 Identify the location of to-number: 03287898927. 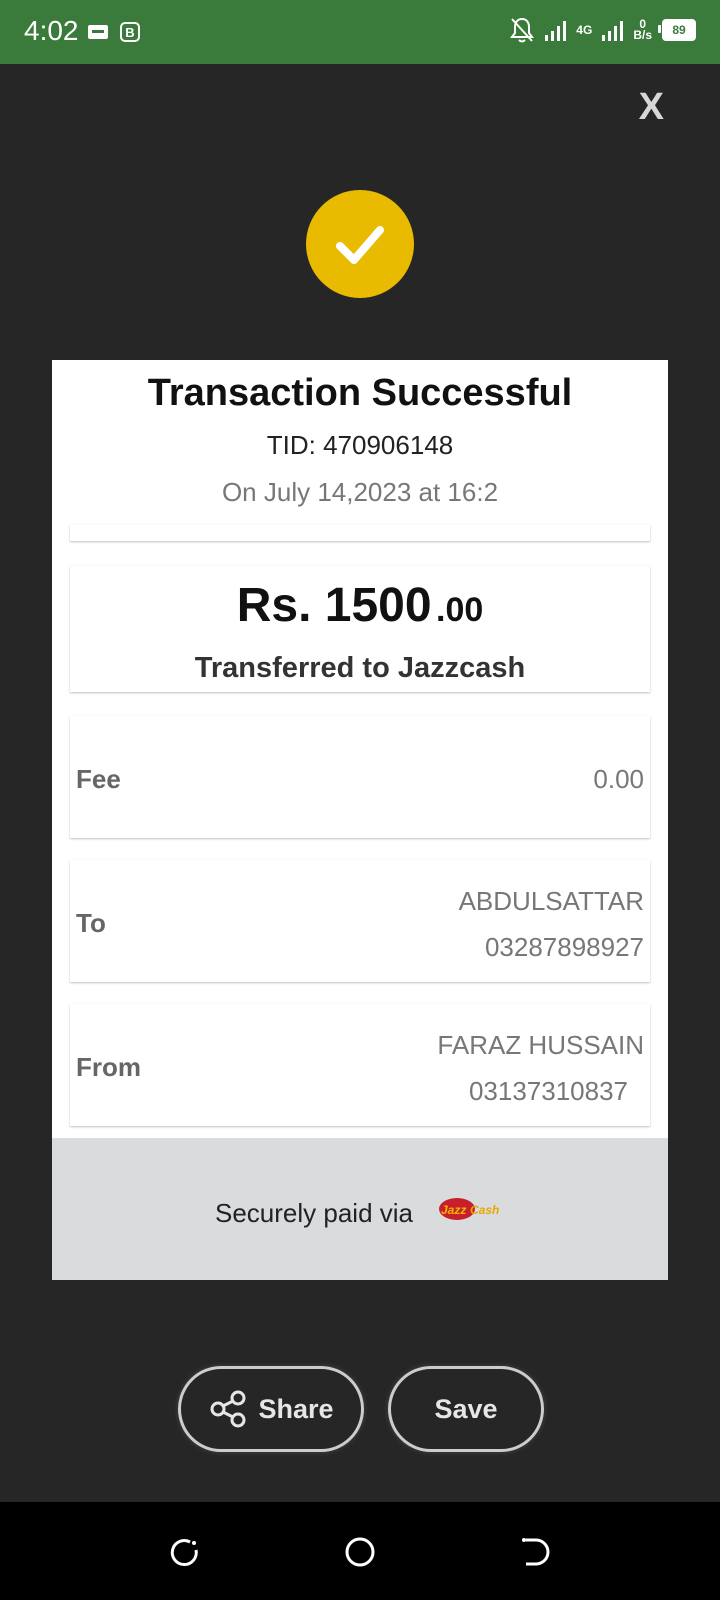
(564, 947).